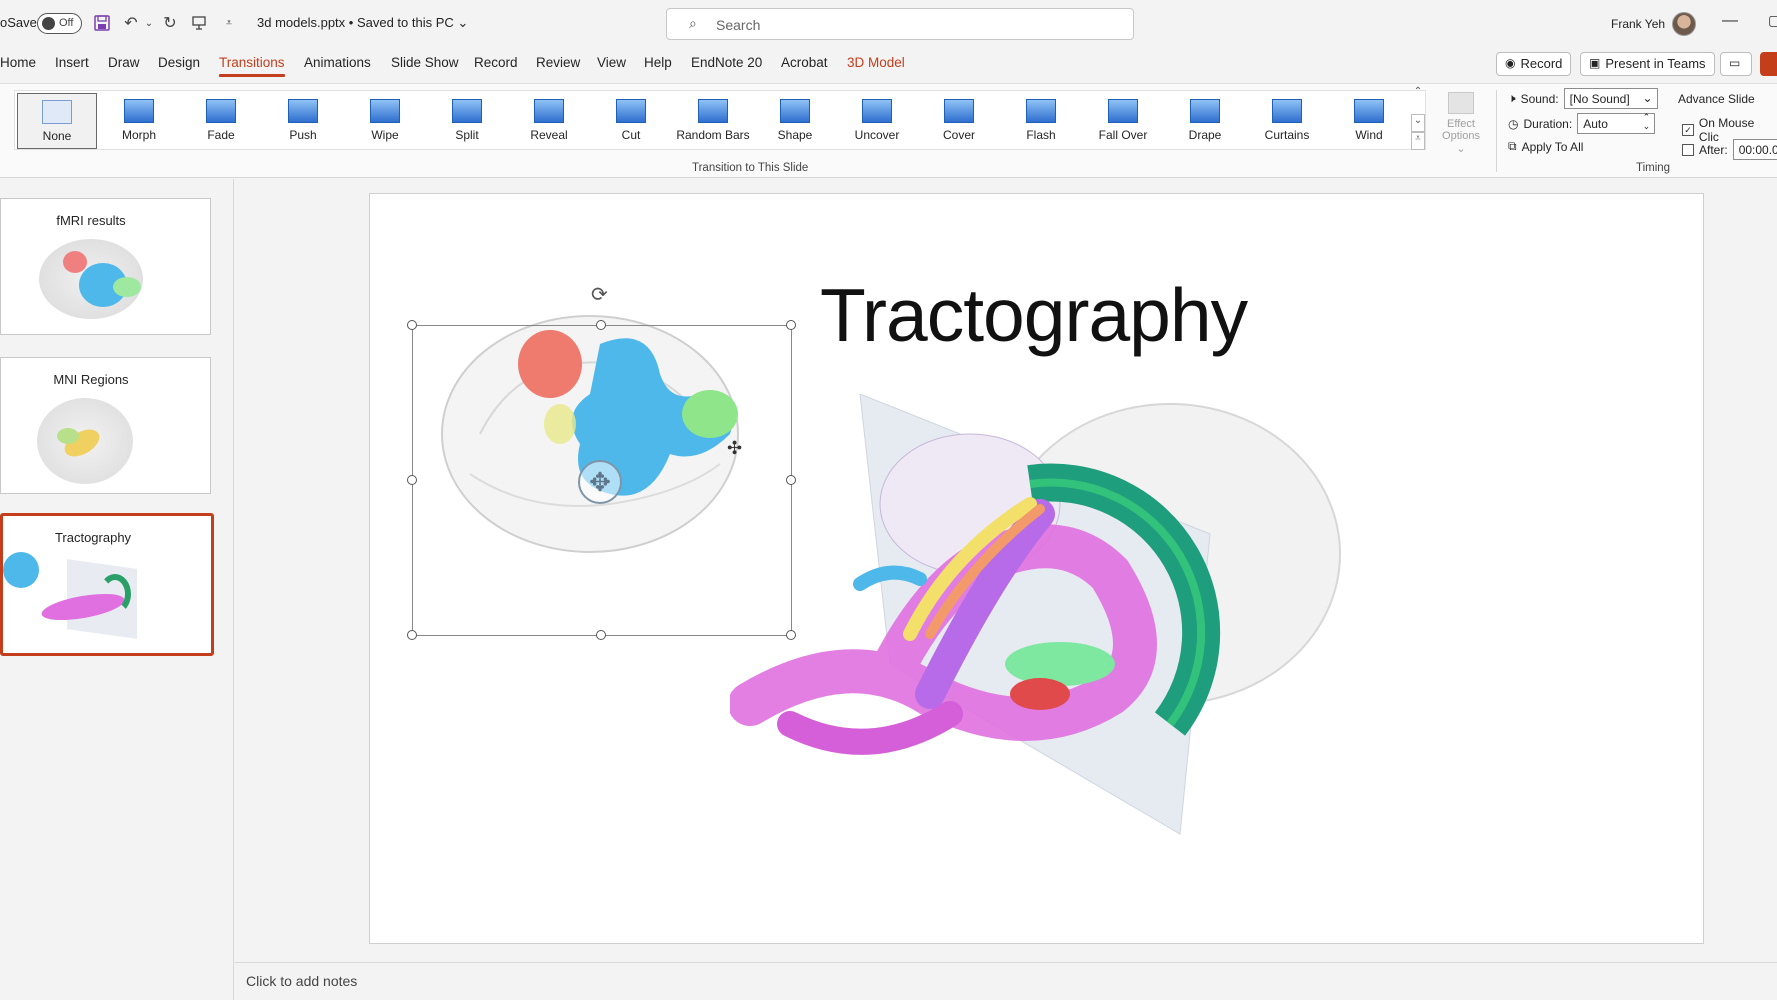 This screenshot has height=1000, width=1777. What do you see at coordinates (199, 23) in the screenshot?
I see `present-from-start-icon` at bounding box center [199, 23].